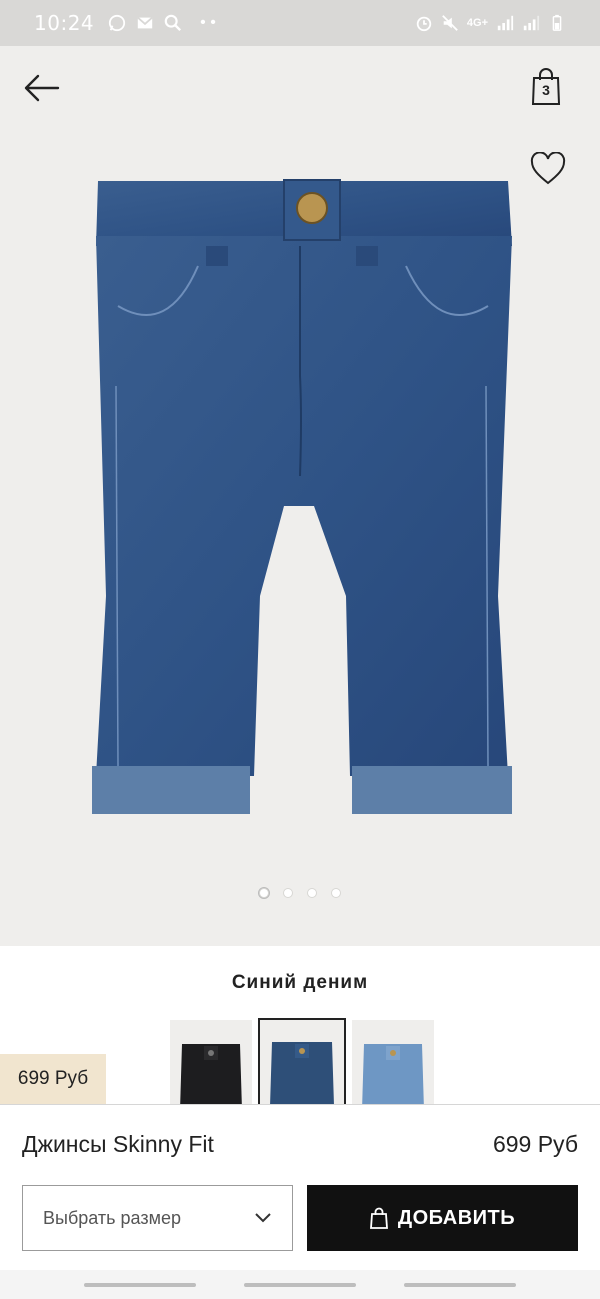 This screenshot has width=600, height=1299. Describe the element at coordinates (456, 1217) in the screenshot. I see `add-to-bag-label: ДОБАВИТЬ` at that location.